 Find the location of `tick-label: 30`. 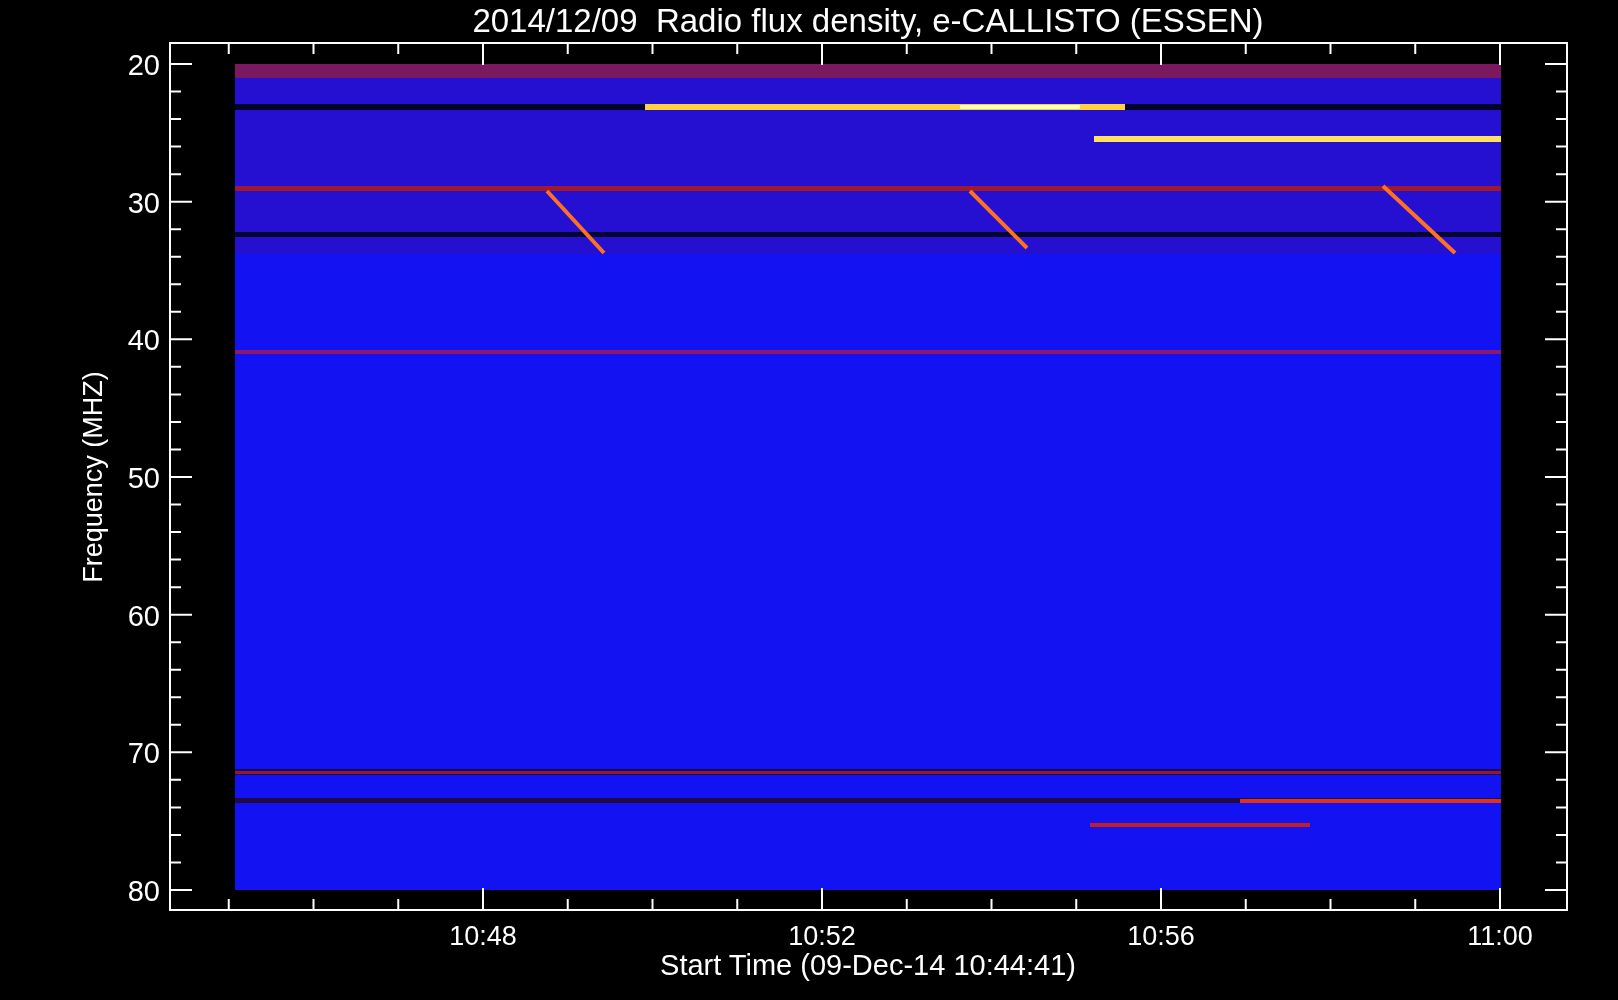

tick-label: 30 is located at coordinates (143, 202).